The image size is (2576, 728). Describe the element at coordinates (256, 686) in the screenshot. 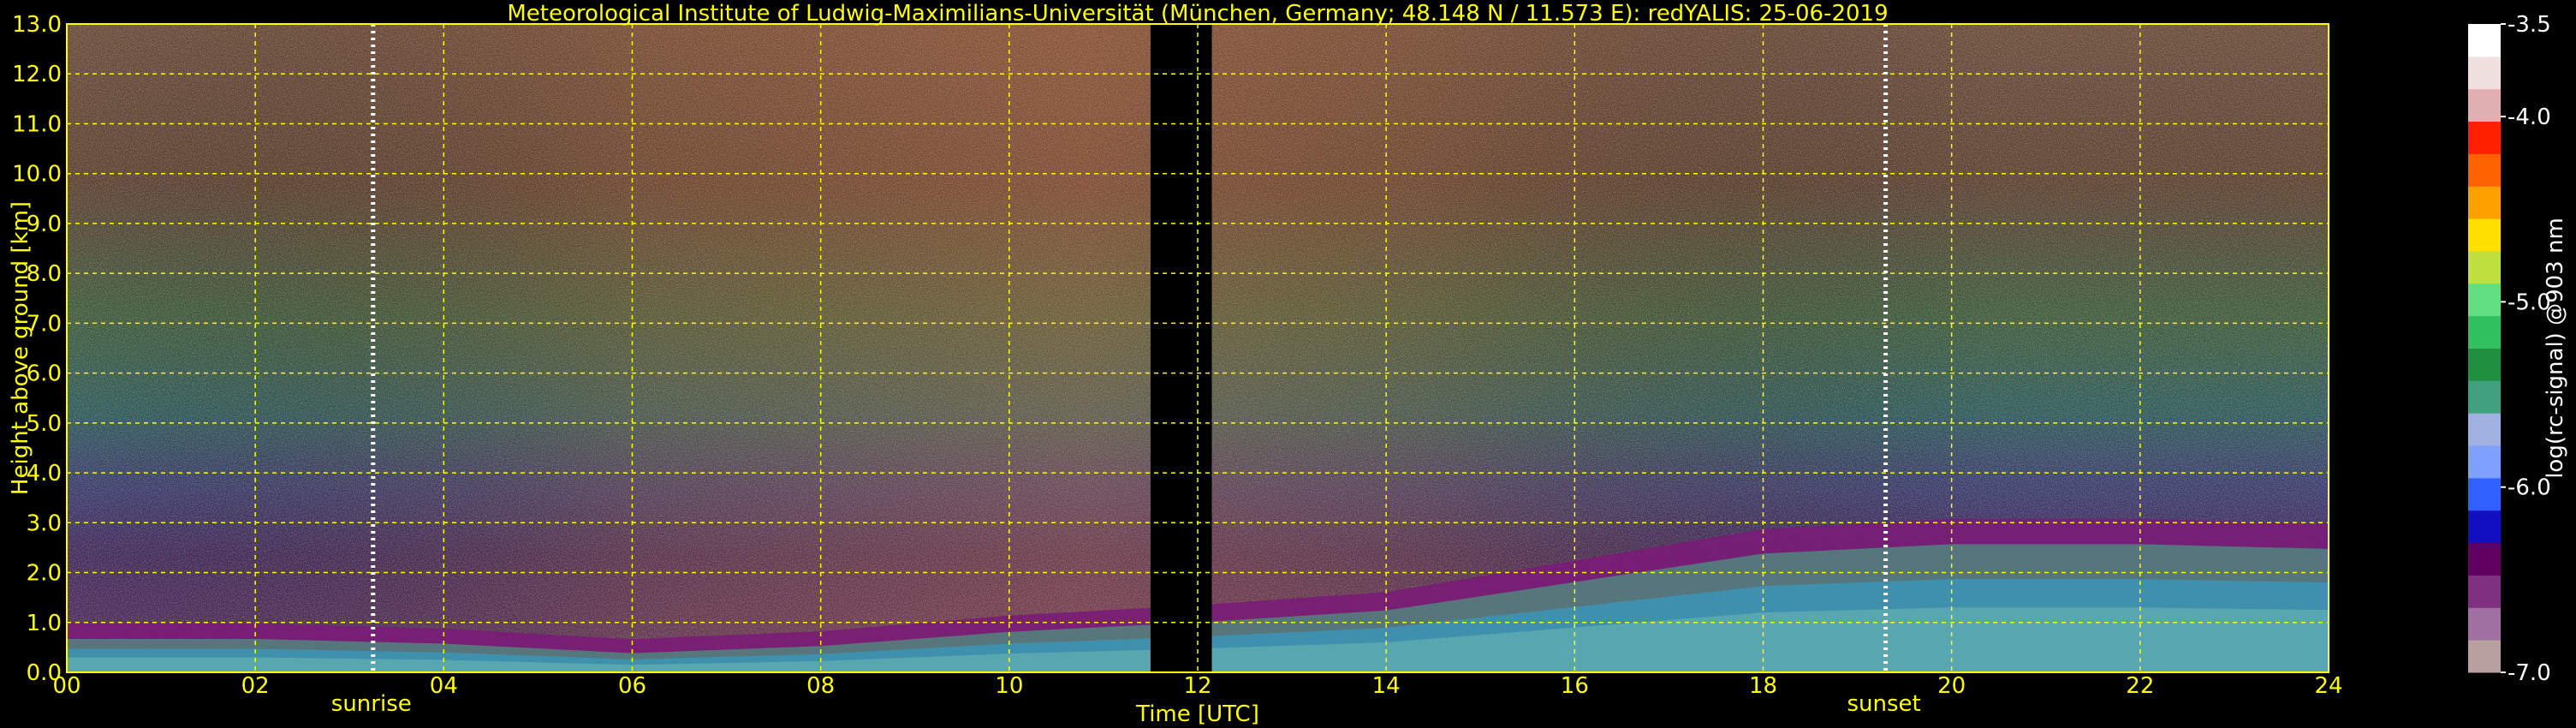

I see `x-tick-label: 02` at that location.